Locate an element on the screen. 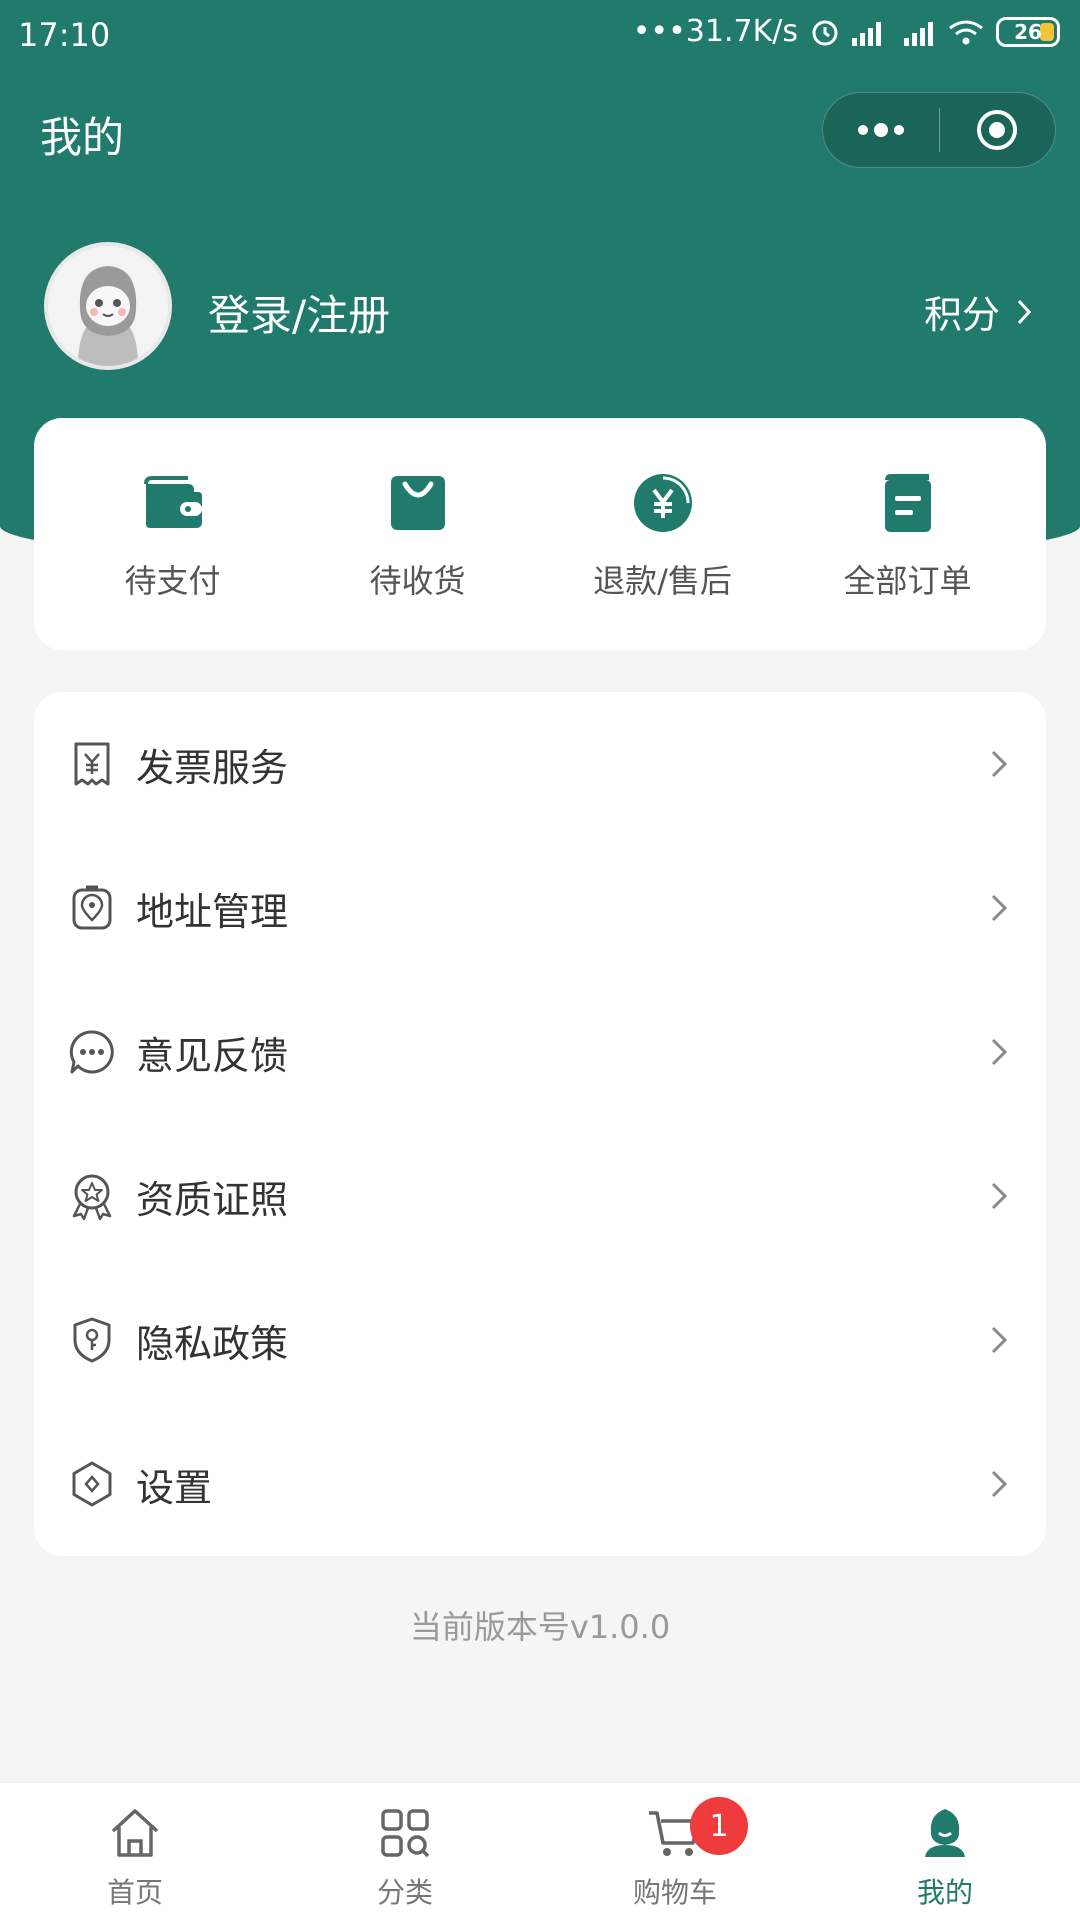 The width and height of the screenshot is (1080, 1920). location-icon is located at coordinates (92, 907).